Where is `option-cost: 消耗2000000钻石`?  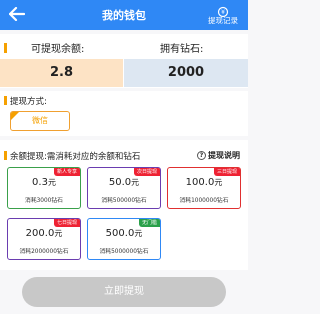
option-cost: 消耗2000000钻石 is located at coordinates (44, 252).